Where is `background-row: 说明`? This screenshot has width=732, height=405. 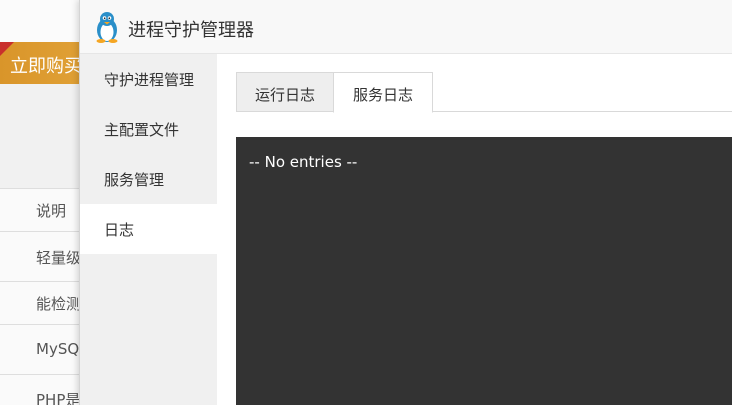
background-row: 说明 is located at coordinates (39, 209).